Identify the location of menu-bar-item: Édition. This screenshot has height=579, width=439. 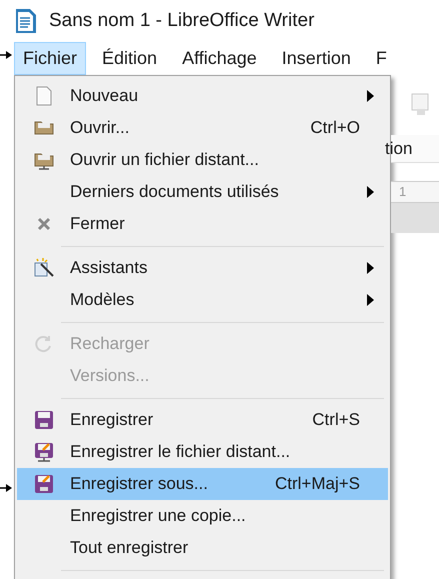
(129, 58).